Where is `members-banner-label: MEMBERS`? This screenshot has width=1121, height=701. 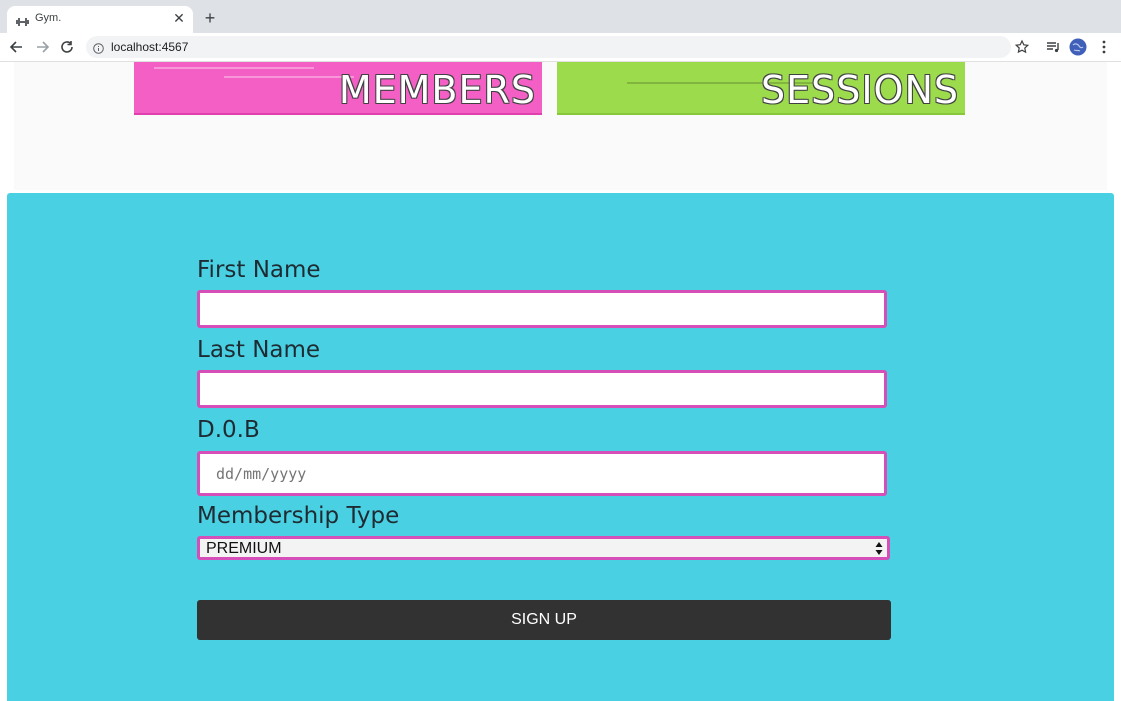 members-banner-label: MEMBERS is located at coordinates (437, 90).